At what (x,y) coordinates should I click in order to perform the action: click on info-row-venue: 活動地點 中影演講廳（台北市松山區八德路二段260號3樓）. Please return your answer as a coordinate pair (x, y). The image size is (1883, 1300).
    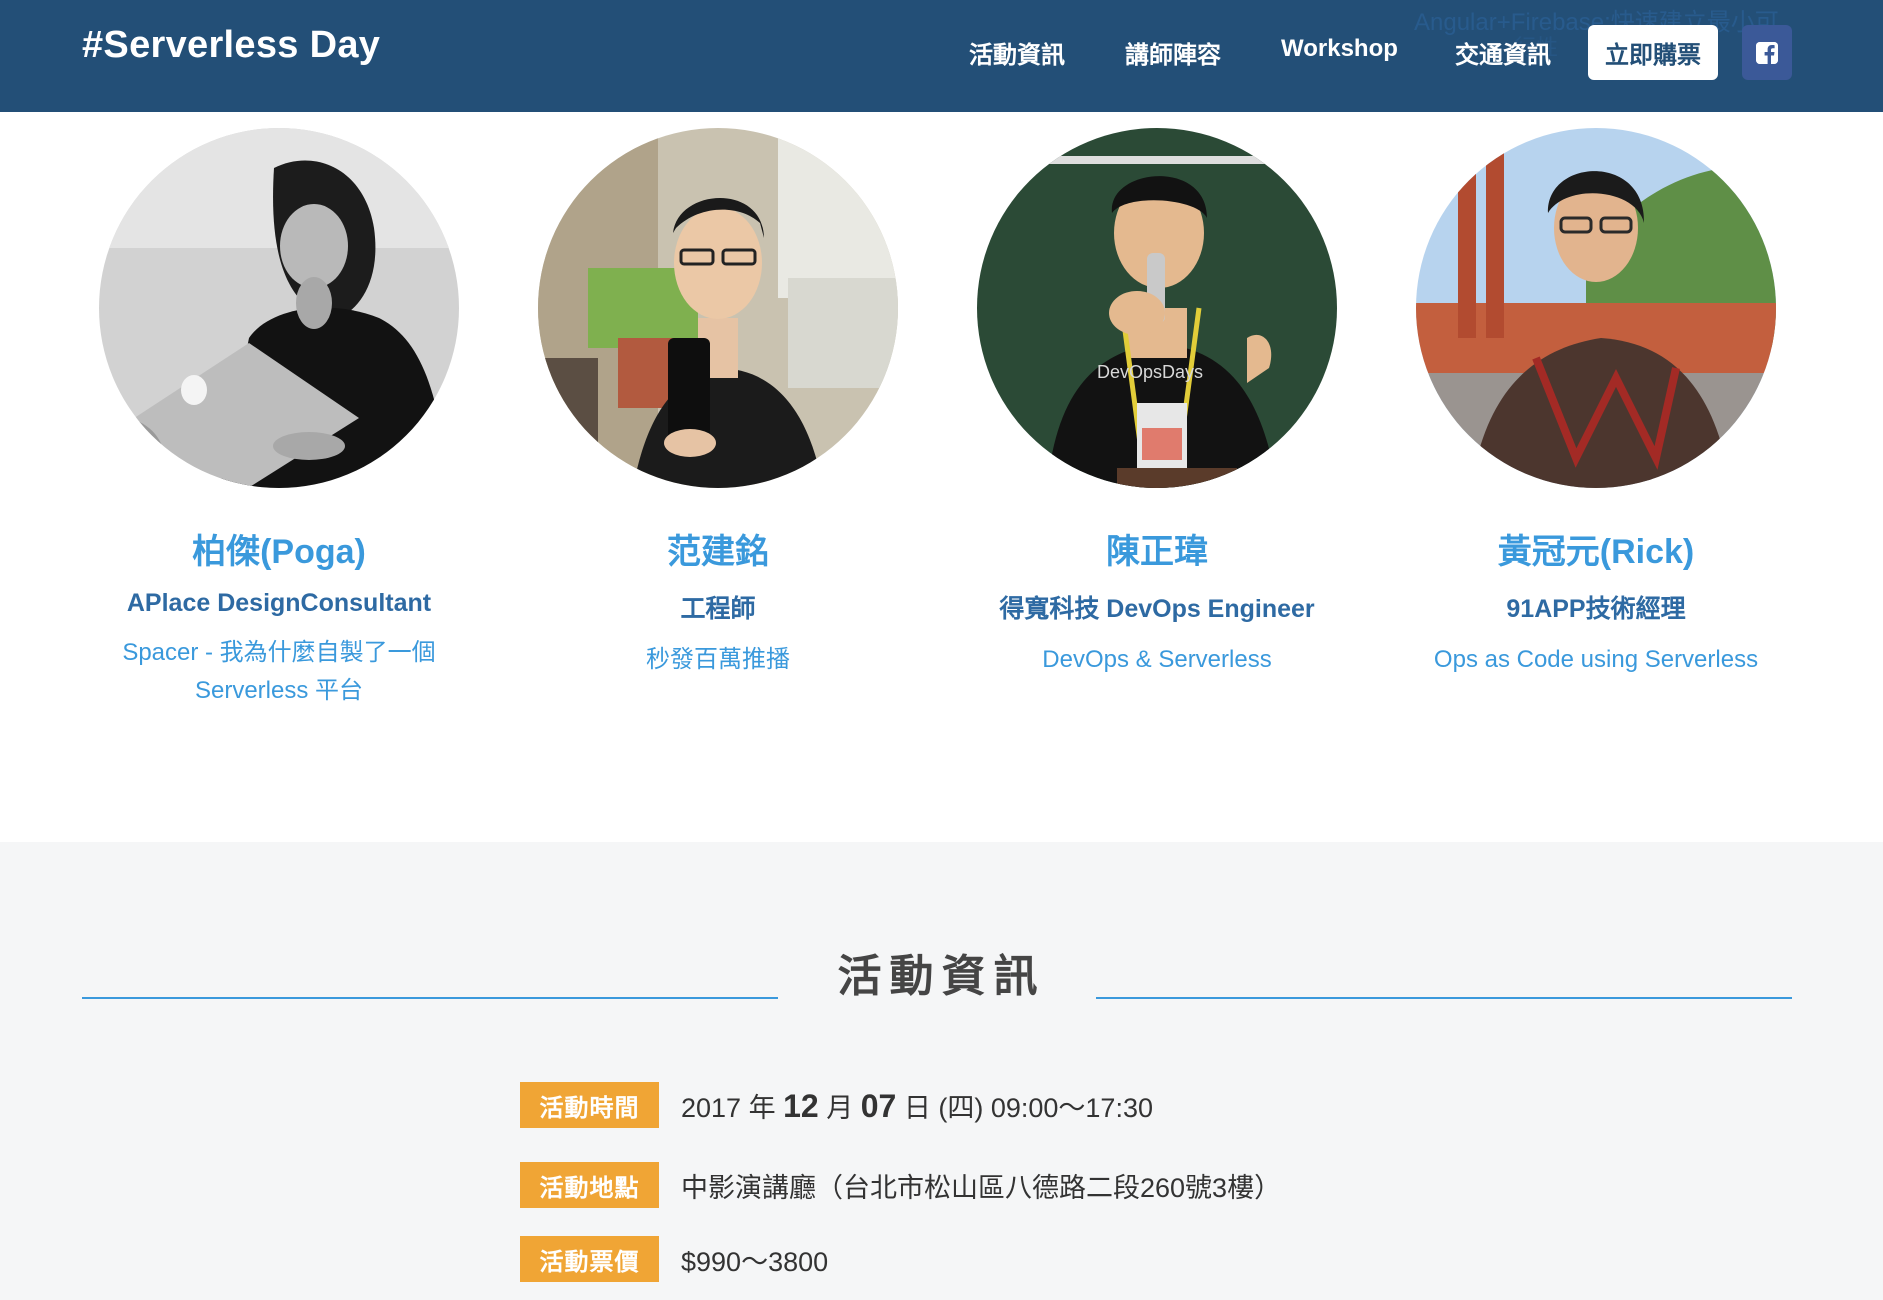
    Looking at the image, I should click on (900, 1185).